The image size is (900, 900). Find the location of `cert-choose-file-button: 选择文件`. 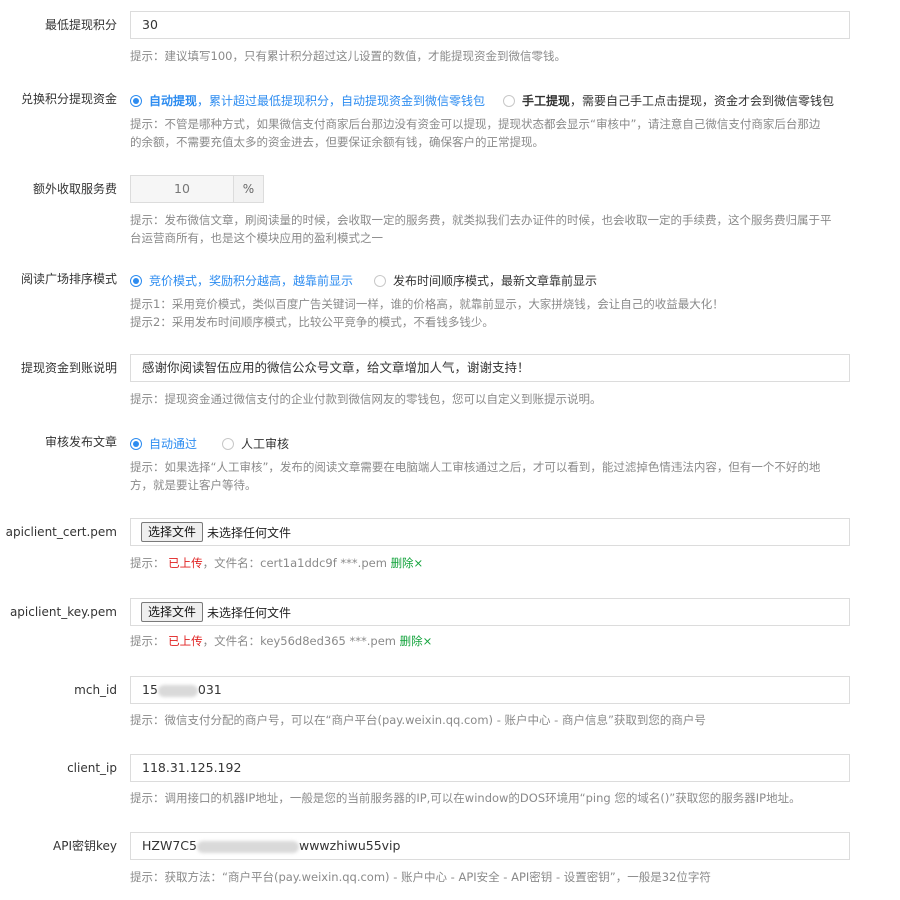

cert-choose-file-button: 选择文件 is located at coordinates (172, 532).